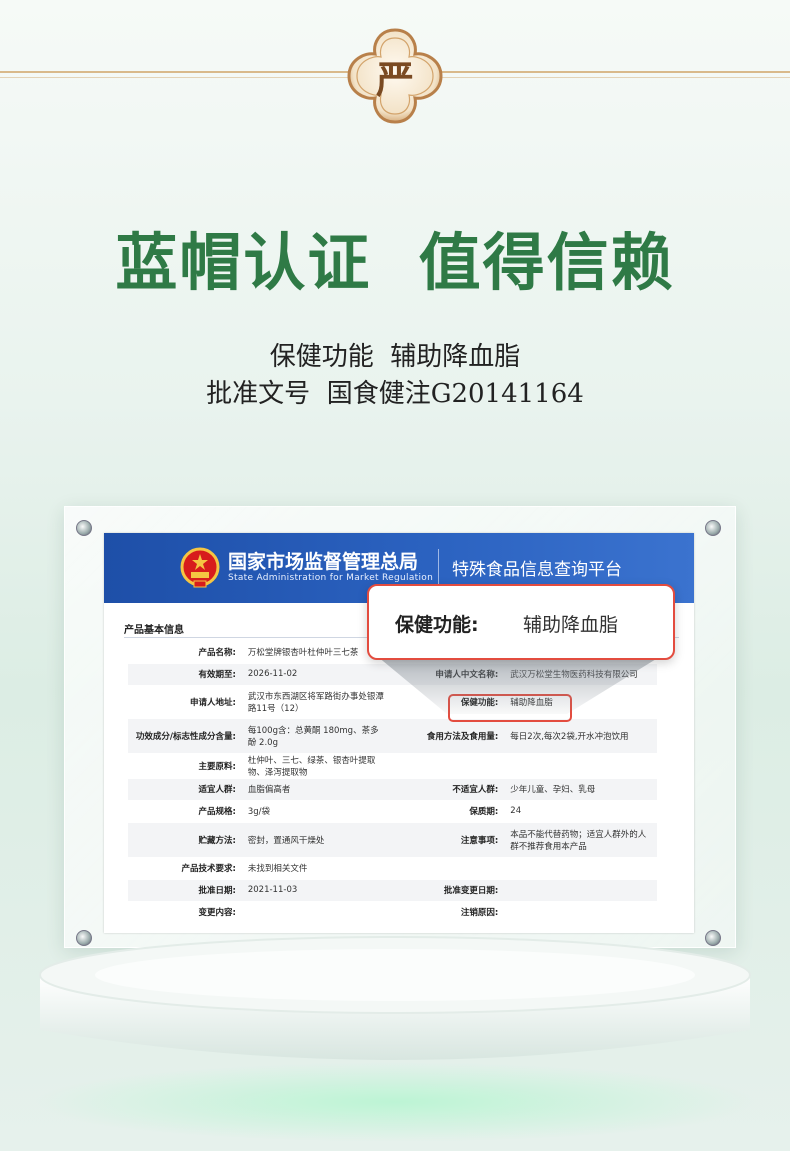  What do you see at coordinates (438, 569) in the screenshot?
I see `banner-divider` at bounding box center [438, 569].